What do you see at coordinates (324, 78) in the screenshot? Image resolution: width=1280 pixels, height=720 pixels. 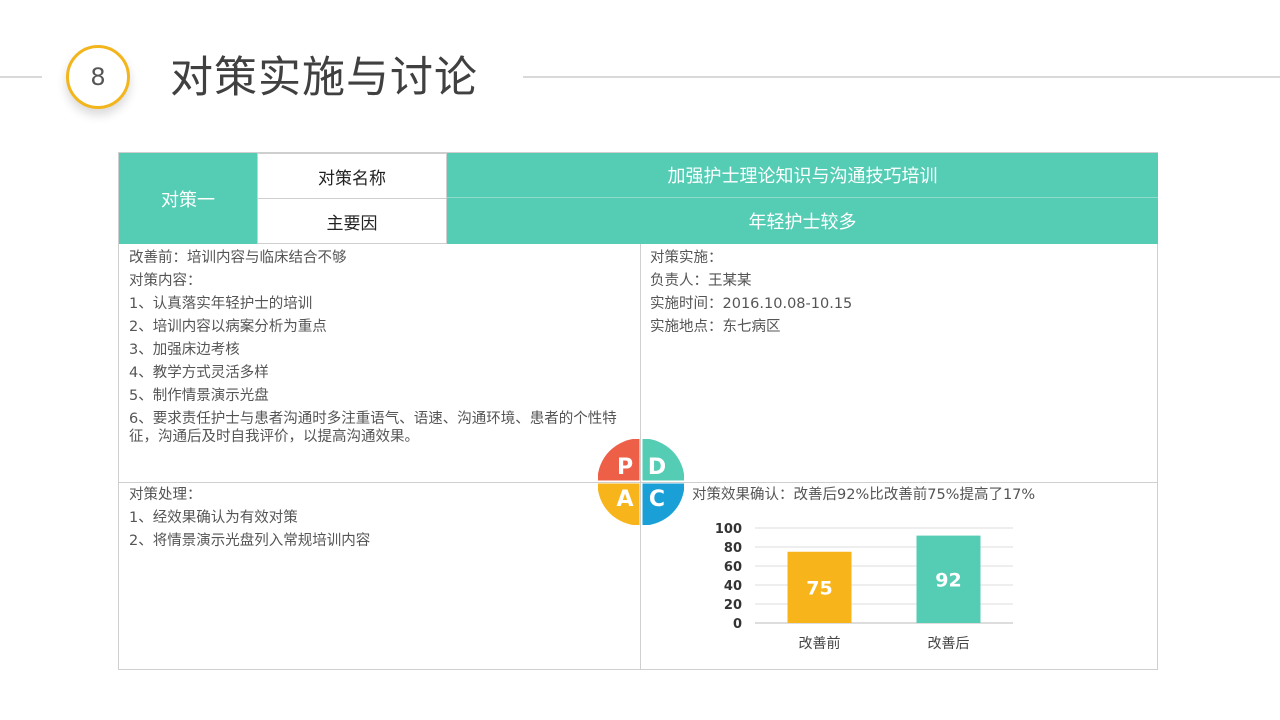 I see `page-title: 对策实施与讨论` at bounding box center [324, 78].